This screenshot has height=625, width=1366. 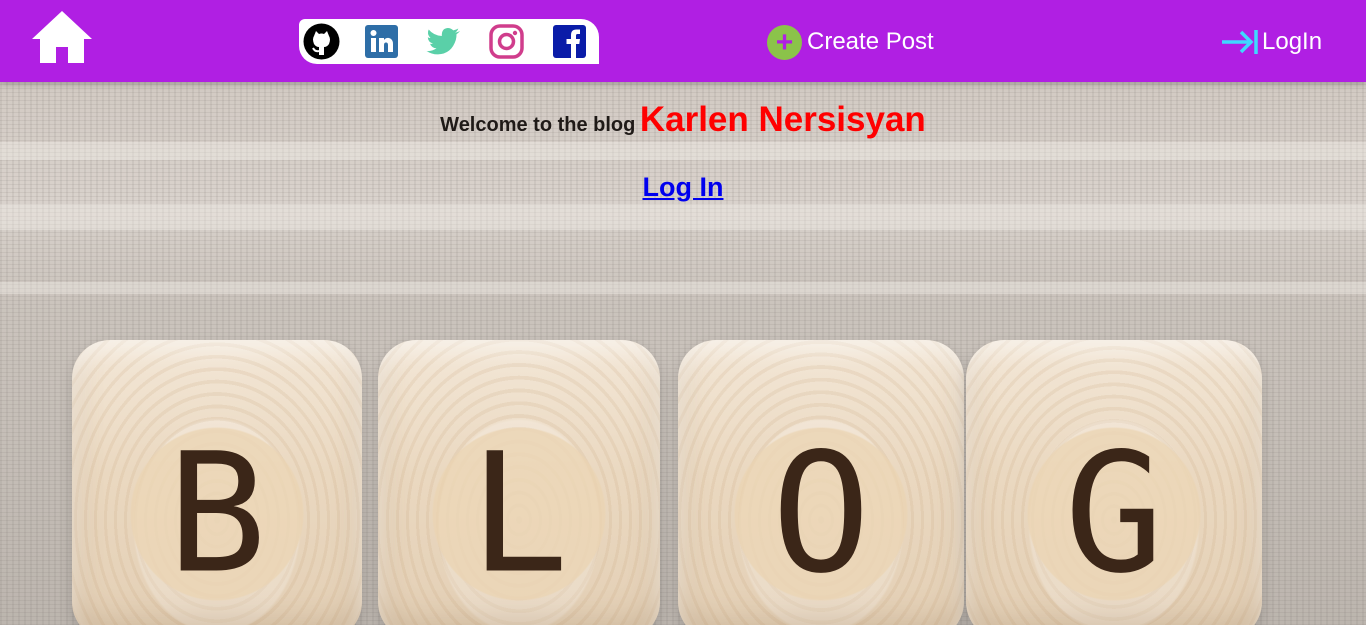 I want to click on welcome-text: Welcome to the blog, so click(x=538, y=125).